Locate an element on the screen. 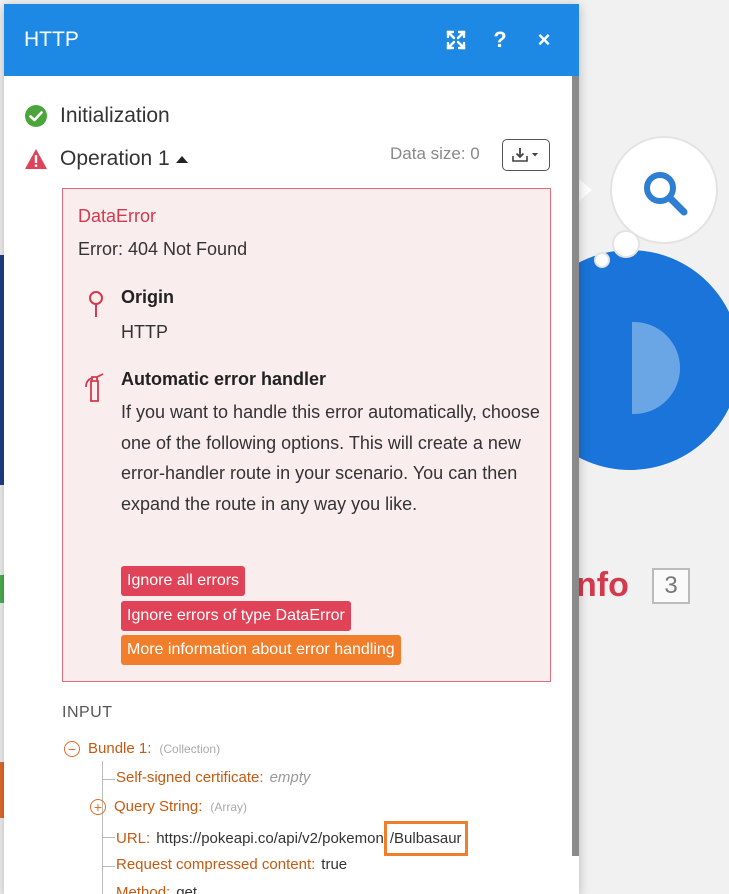 The image size is (729, 894). status-initialization: Initialization is located at coordinates (97, 116).